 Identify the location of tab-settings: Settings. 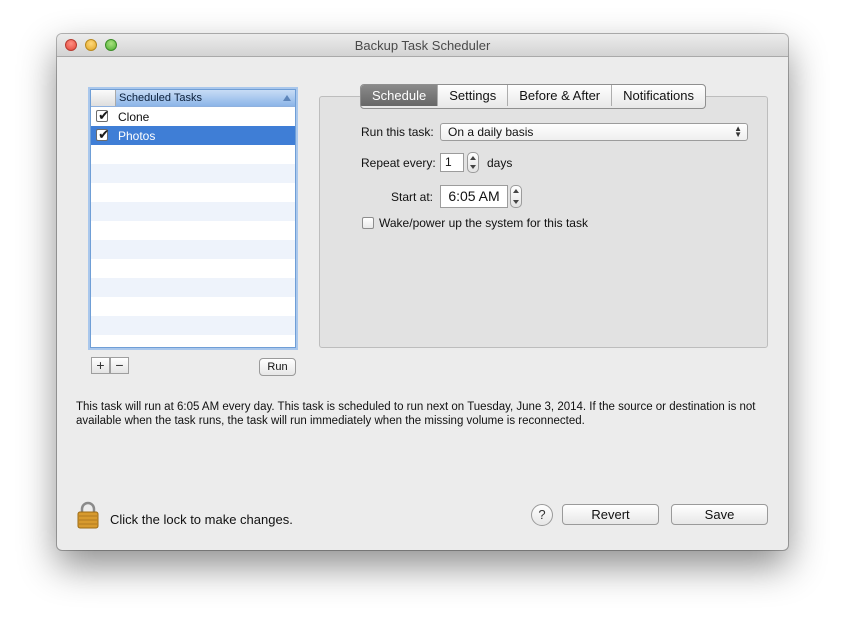
(473, 95).